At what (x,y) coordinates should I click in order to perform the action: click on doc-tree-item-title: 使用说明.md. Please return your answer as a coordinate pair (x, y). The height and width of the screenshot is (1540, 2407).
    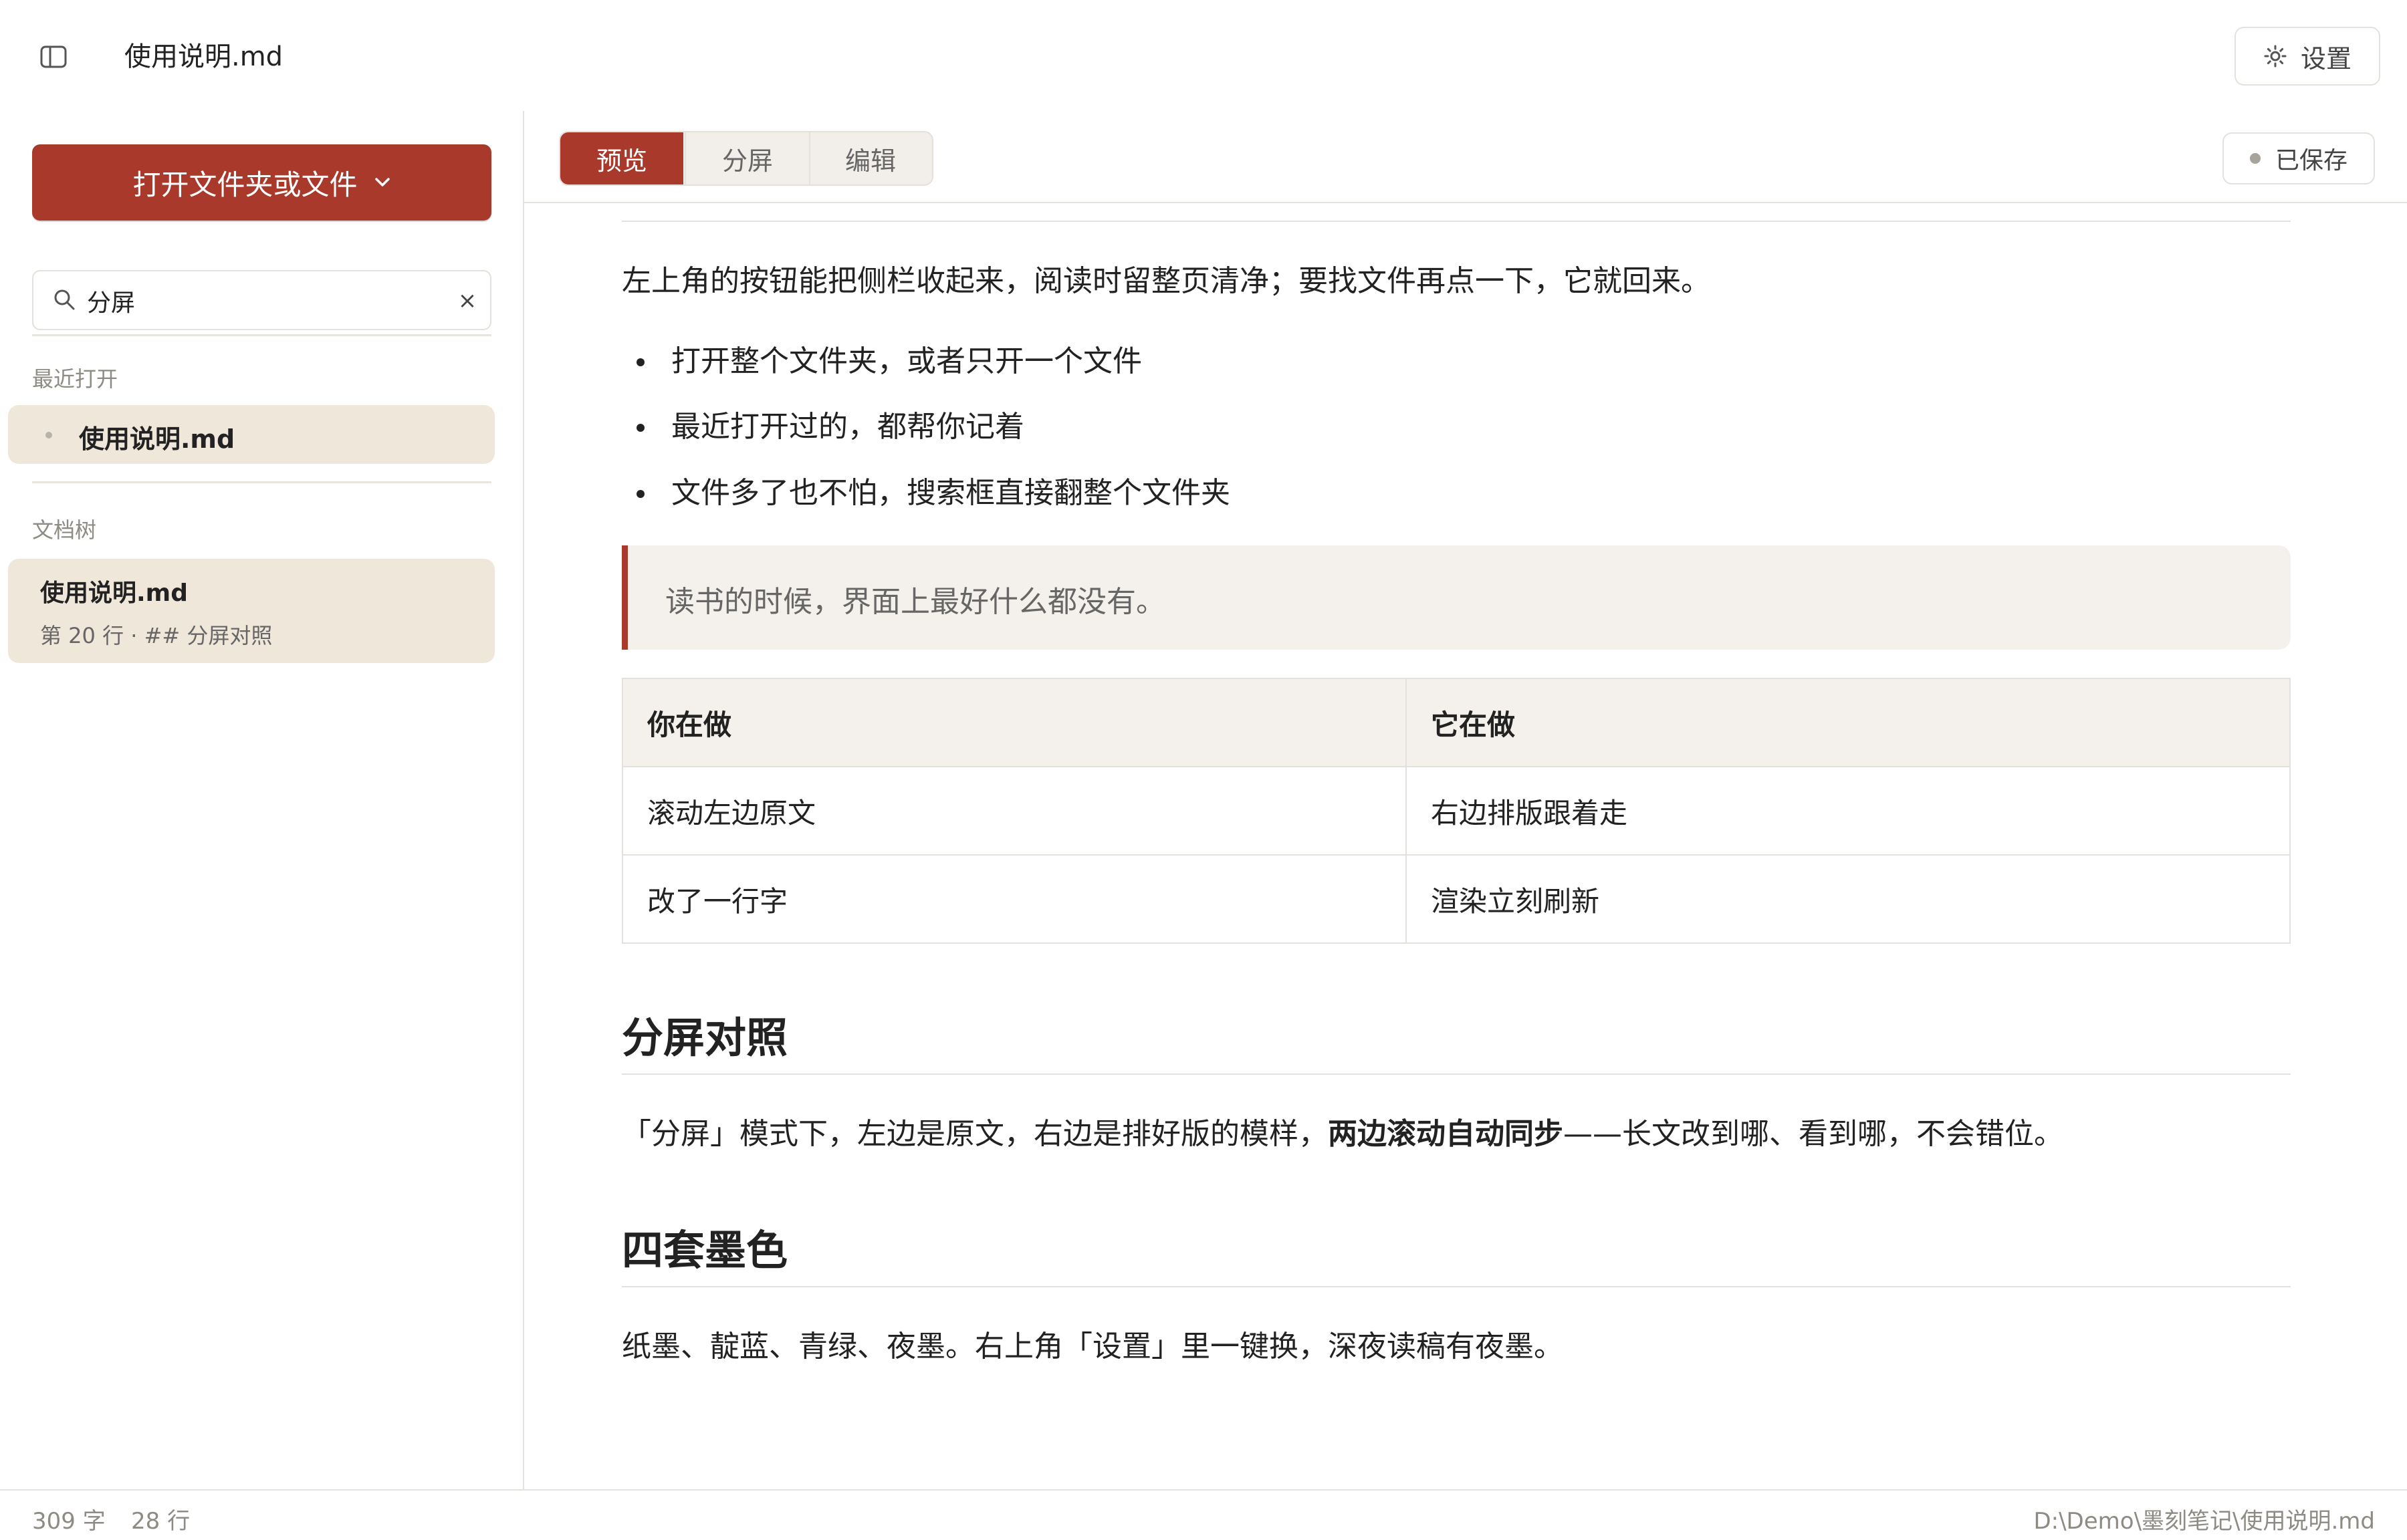
    Looking at the image, I should click on (114, 593).